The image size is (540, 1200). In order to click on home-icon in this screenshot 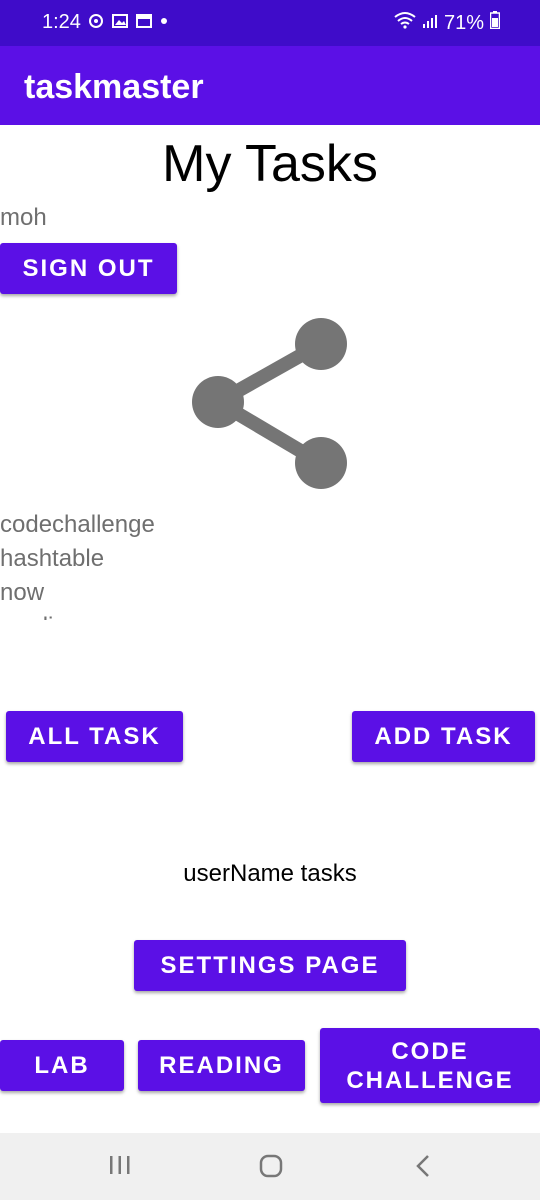, I will do `click(271, 1168)`.